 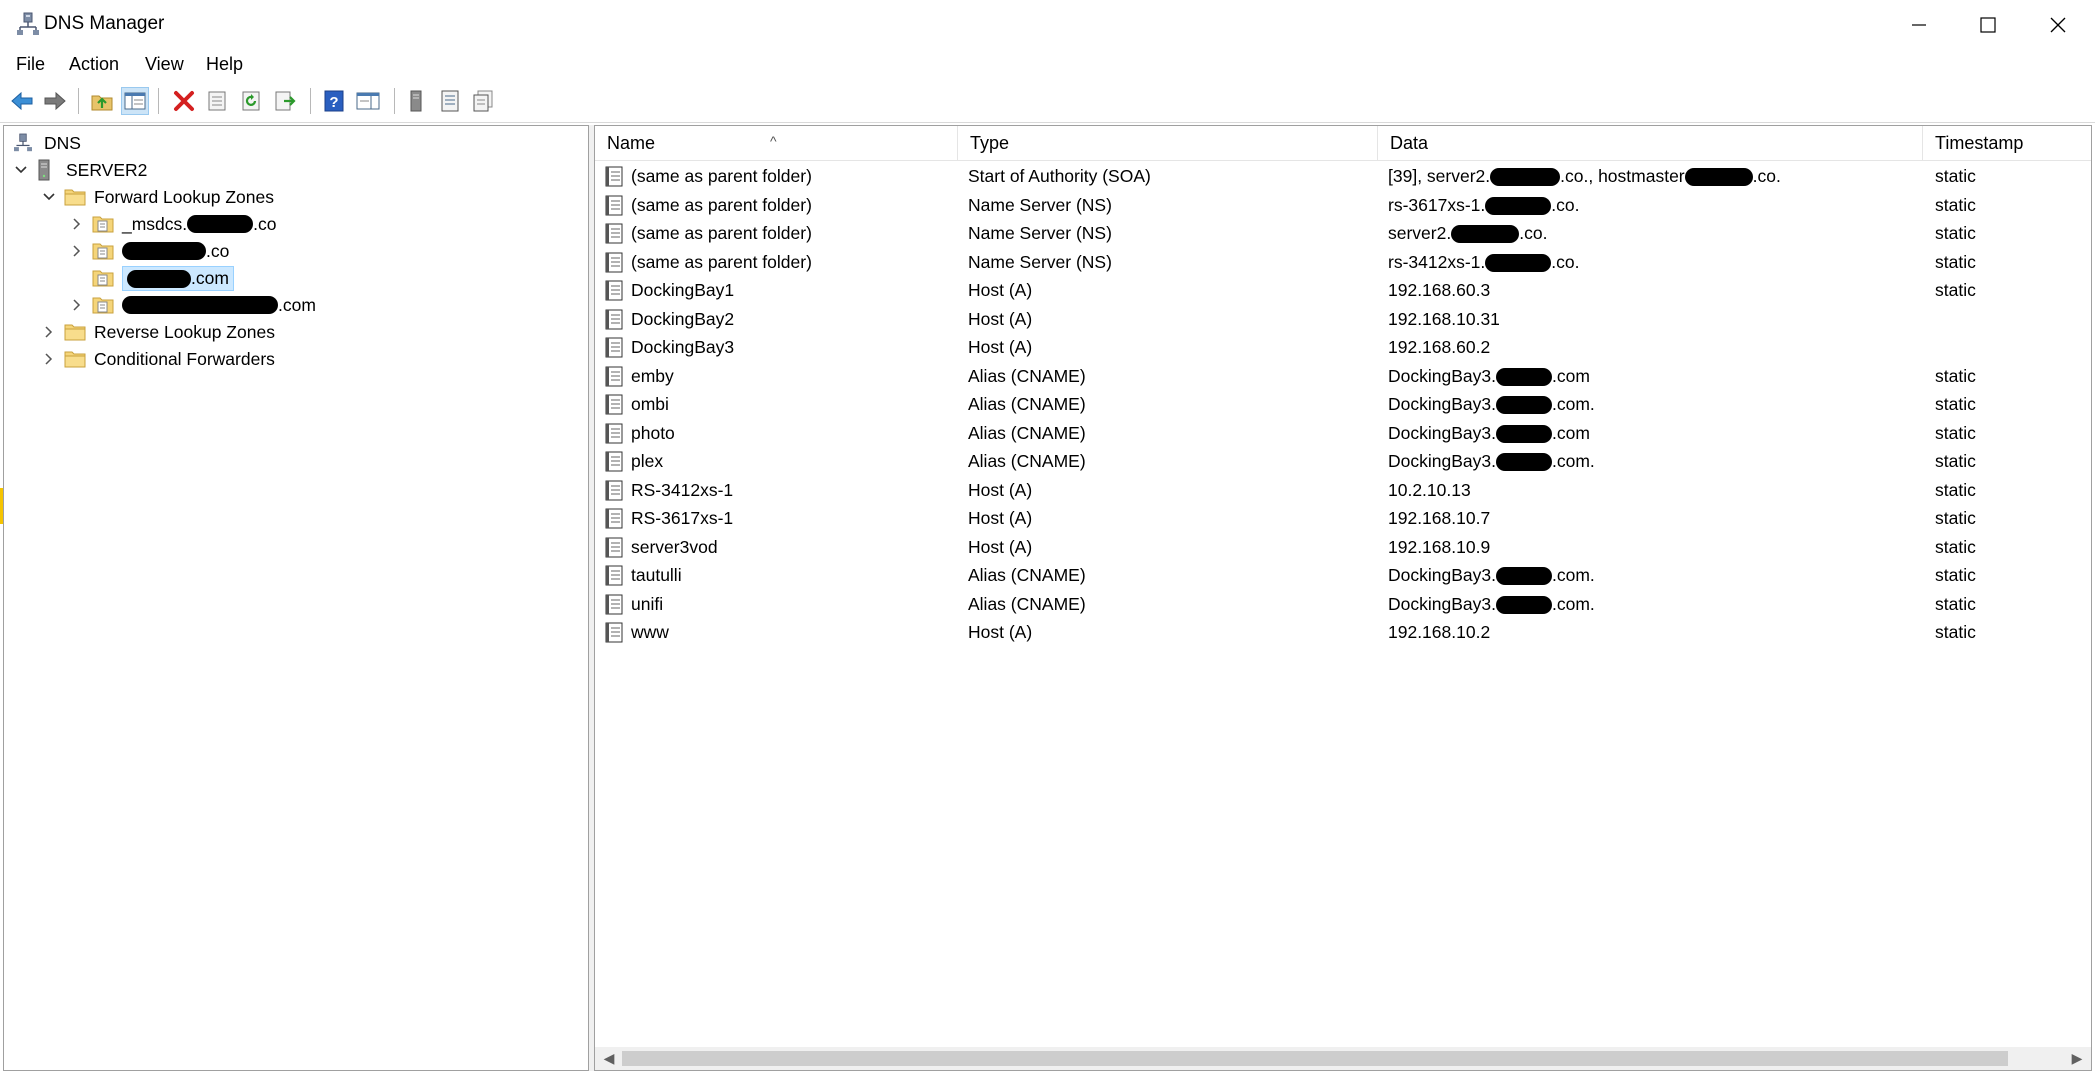 What do you see at coordinates (1027, 404) in the screenshot?
I see `record-type: Alias (CNAME)` at bounding box center [1027, 404].